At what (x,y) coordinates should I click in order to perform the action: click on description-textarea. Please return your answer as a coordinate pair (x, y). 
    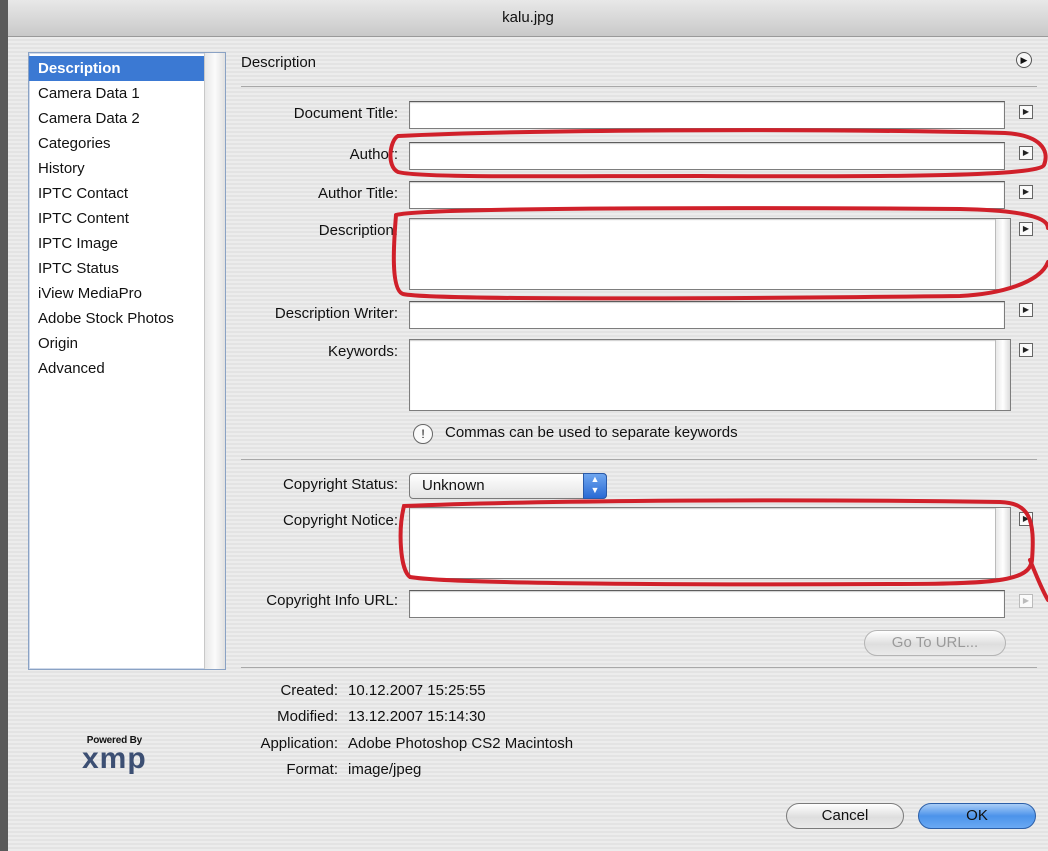
    Looking at the image, I should click on (710, 254).